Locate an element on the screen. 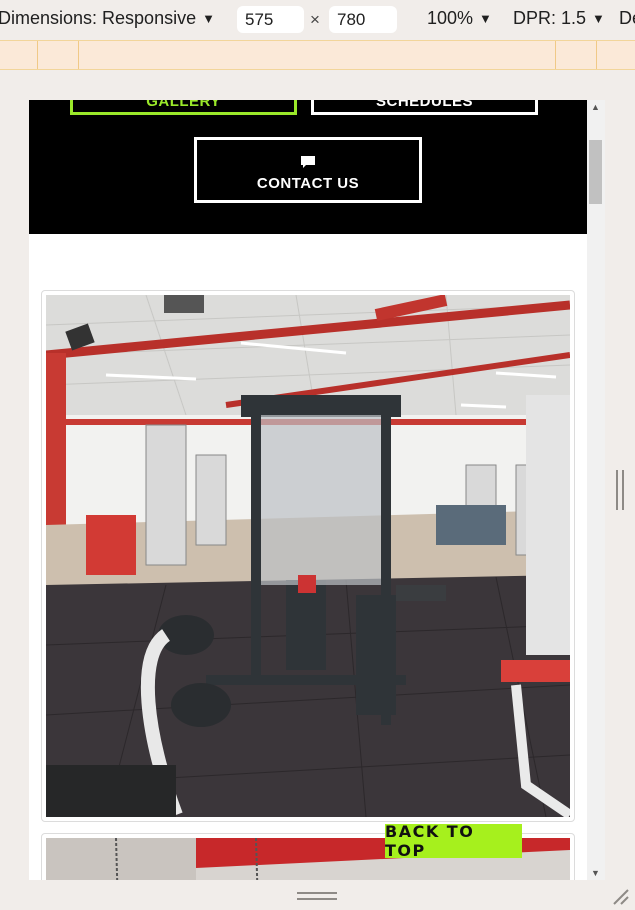 This screenshot has height=910, width=635. bottom-resize-handle is located at coordinates (317, 896).